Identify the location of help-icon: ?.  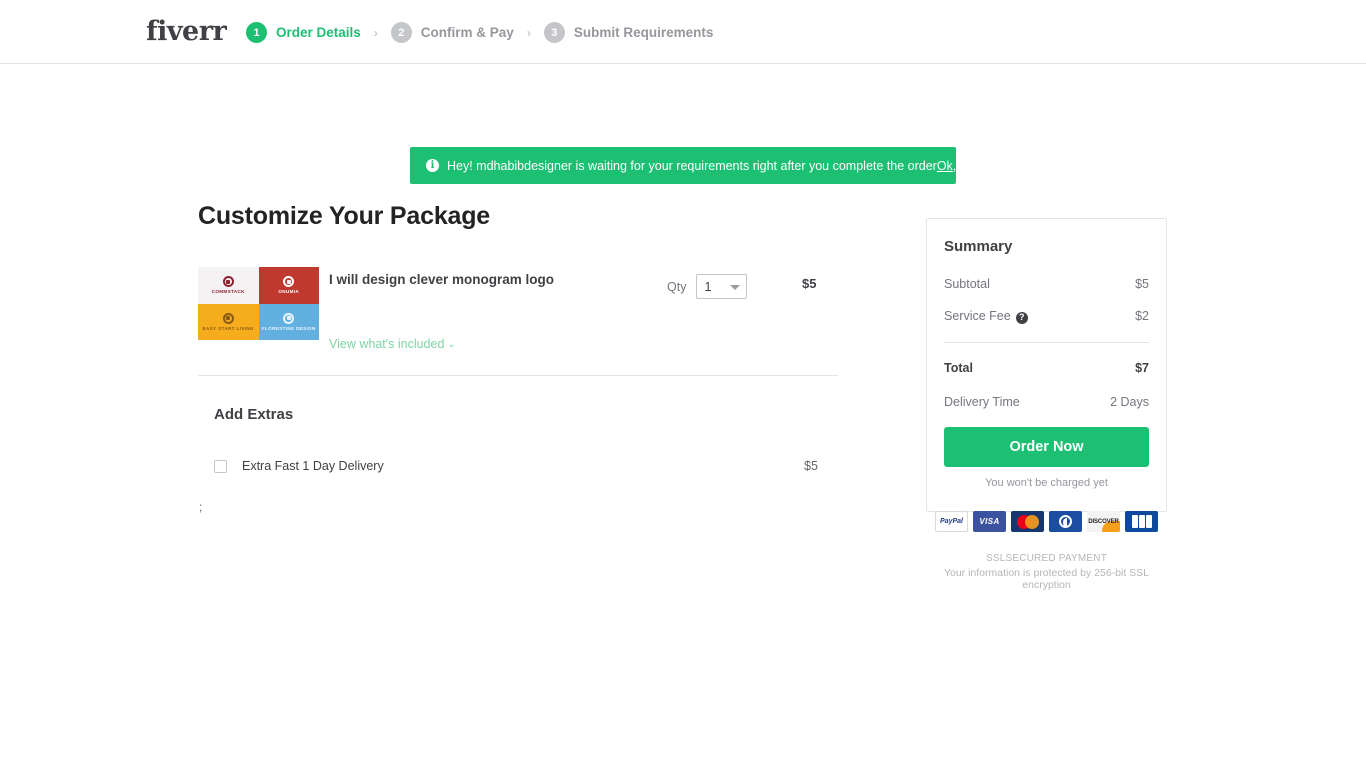
(1021, 317).